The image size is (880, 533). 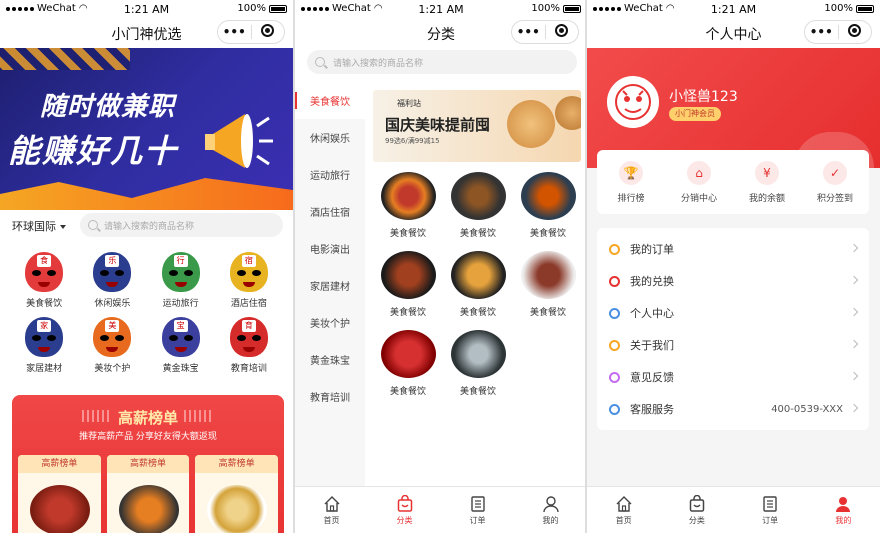 What do you see at coordinates (181, 280) in the screenshot?
I see `category-item: 行运动旅行` at bounding box center [181, 280].